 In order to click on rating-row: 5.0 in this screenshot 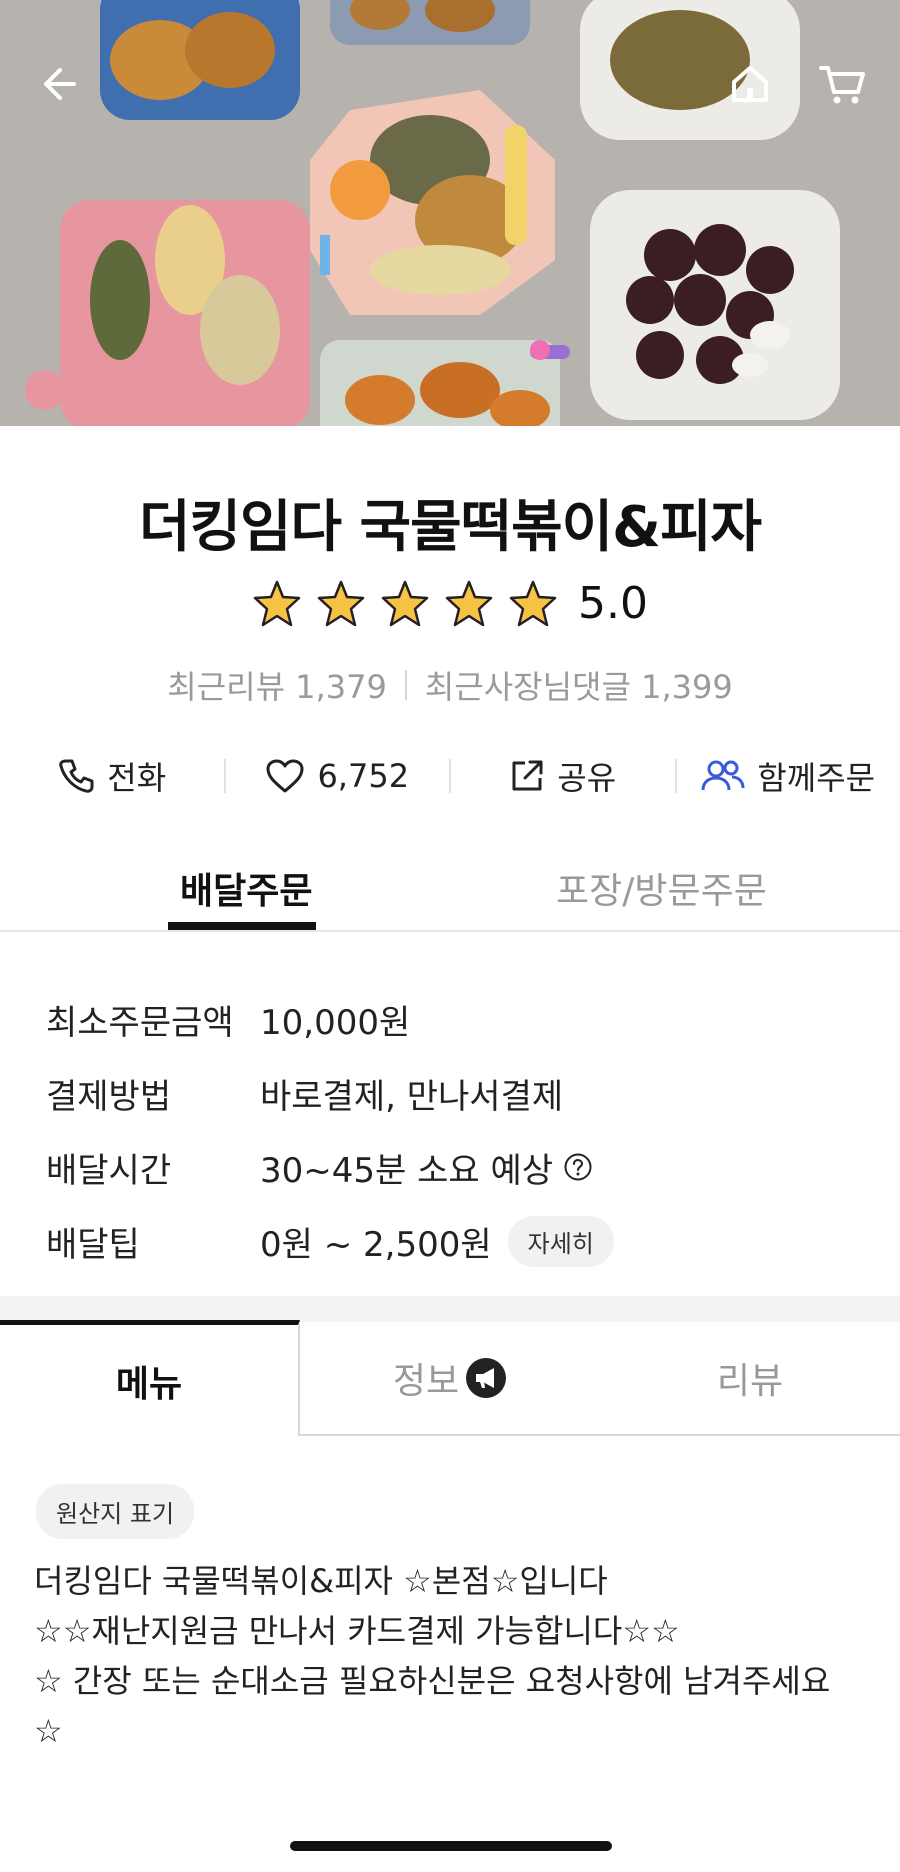, I will do `click(450, 603)`.